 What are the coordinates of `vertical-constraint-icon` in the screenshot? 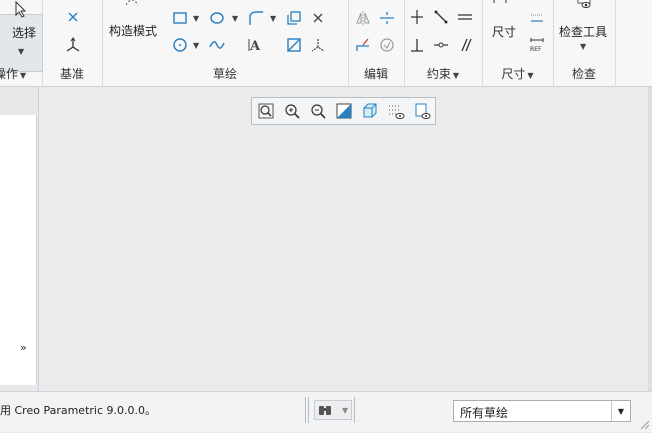 It's located at (417, 17).